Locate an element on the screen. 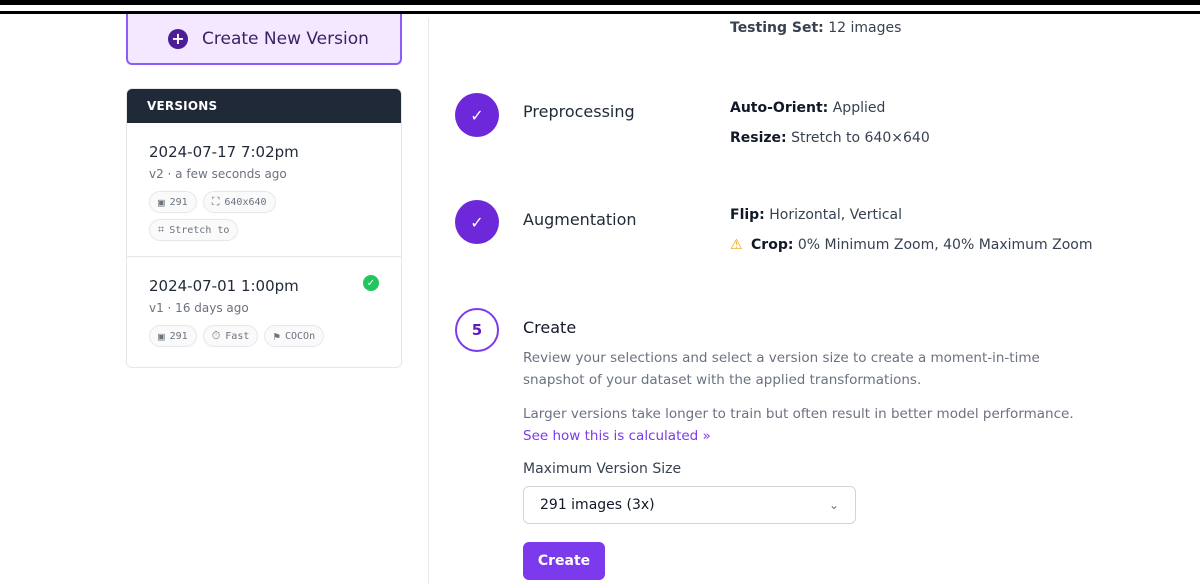 Image resolution: width=1200 pixels, height=584 pixels. warning-icon: ⚠ is located at coordinates (736, 245).